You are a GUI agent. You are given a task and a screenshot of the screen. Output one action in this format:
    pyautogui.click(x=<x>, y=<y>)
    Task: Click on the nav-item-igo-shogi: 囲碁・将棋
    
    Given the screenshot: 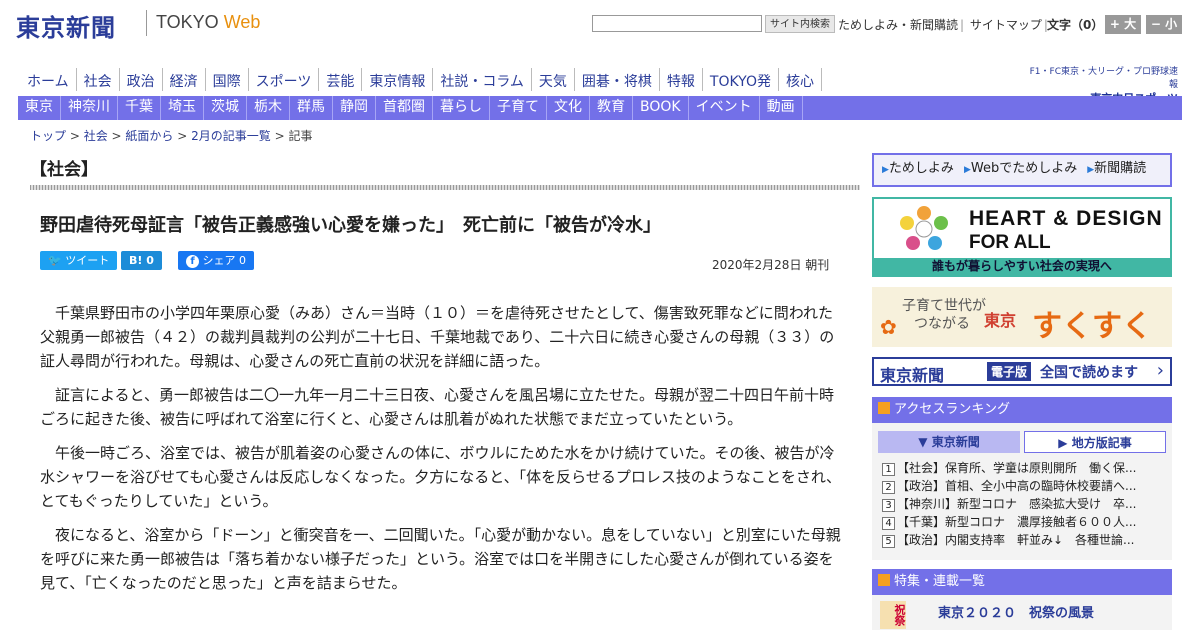 What is the action you would take?
    pyautogui.click(x=617, y=79)
    